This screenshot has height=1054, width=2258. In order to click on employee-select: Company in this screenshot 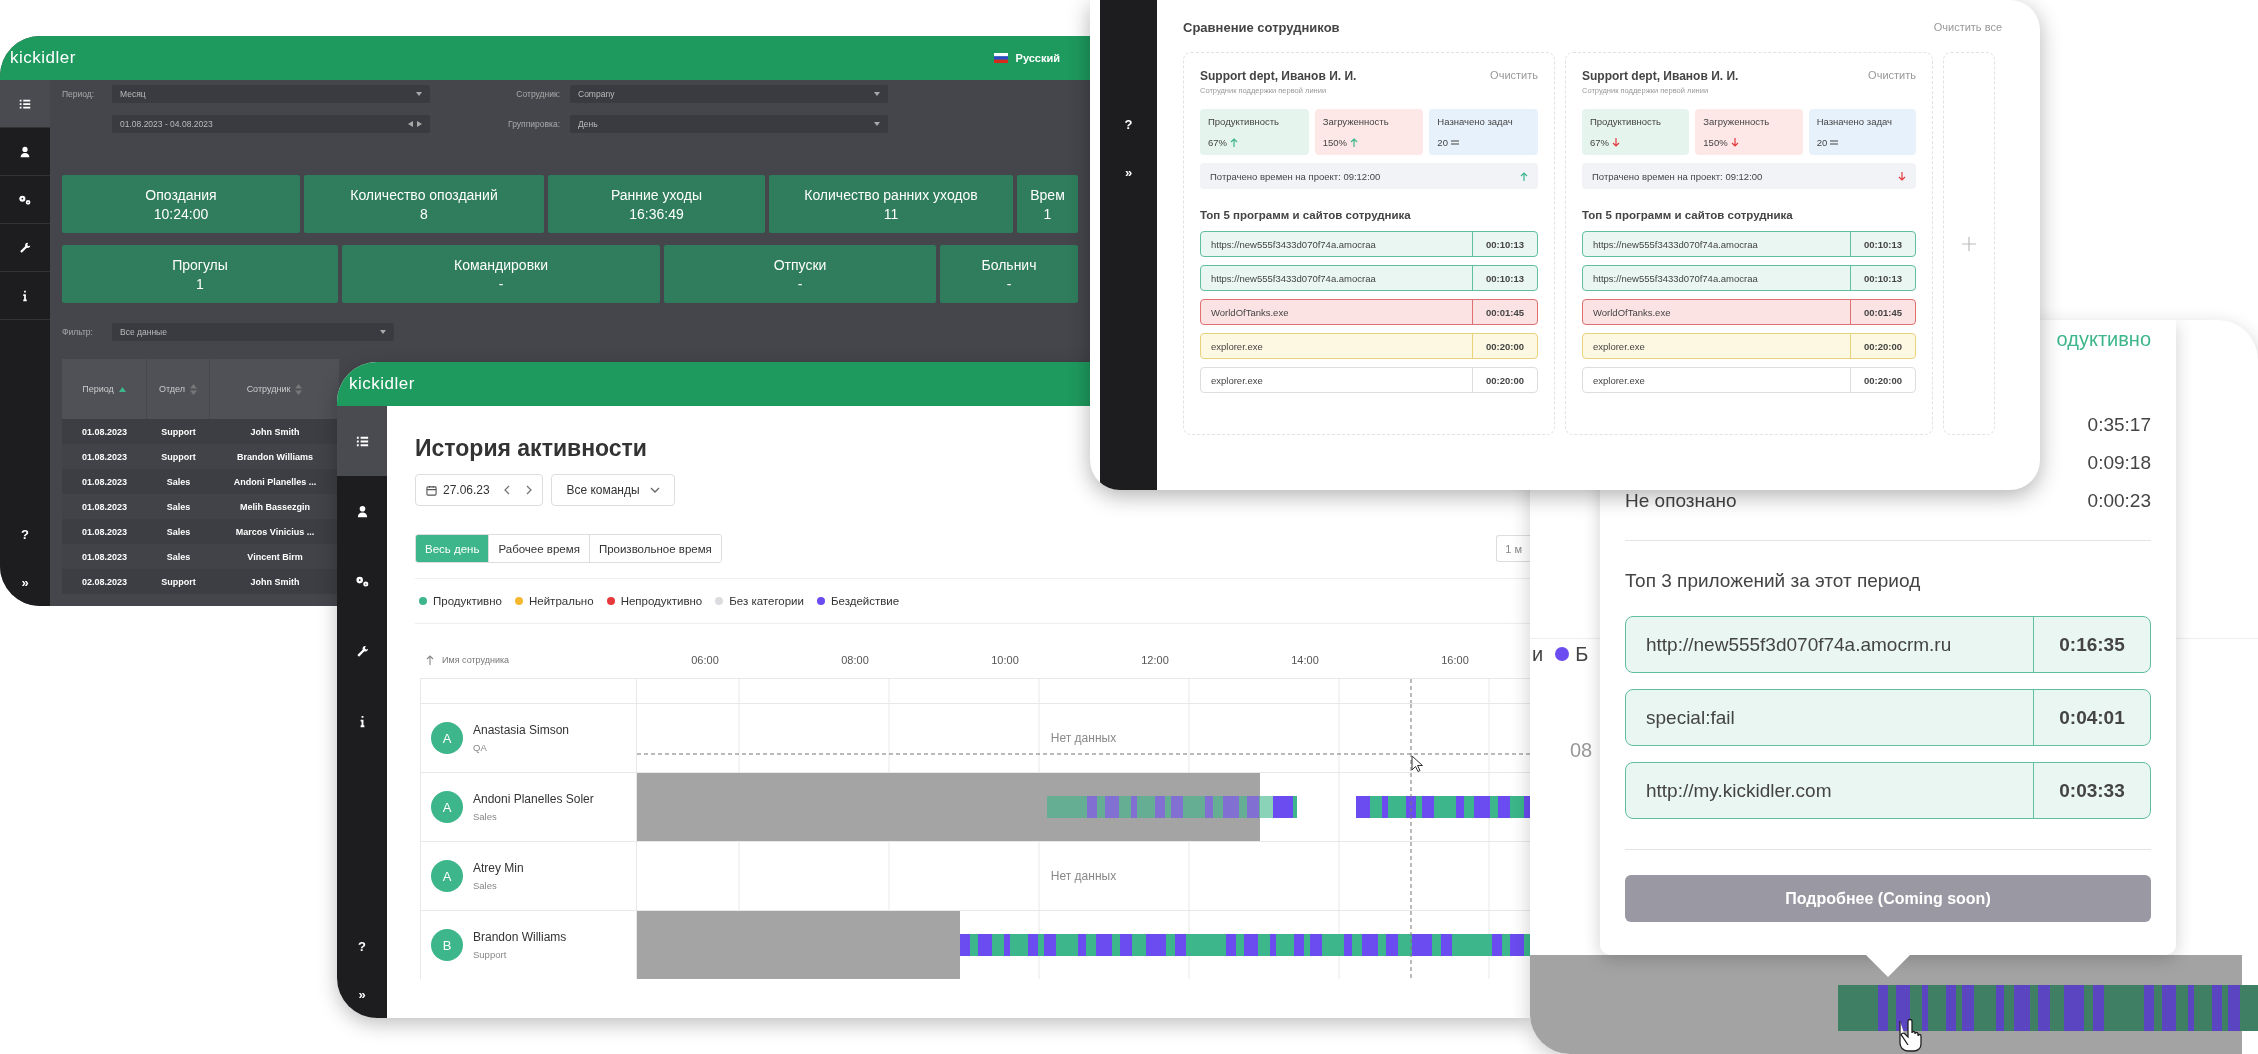, I will do `click(729, 94)`.